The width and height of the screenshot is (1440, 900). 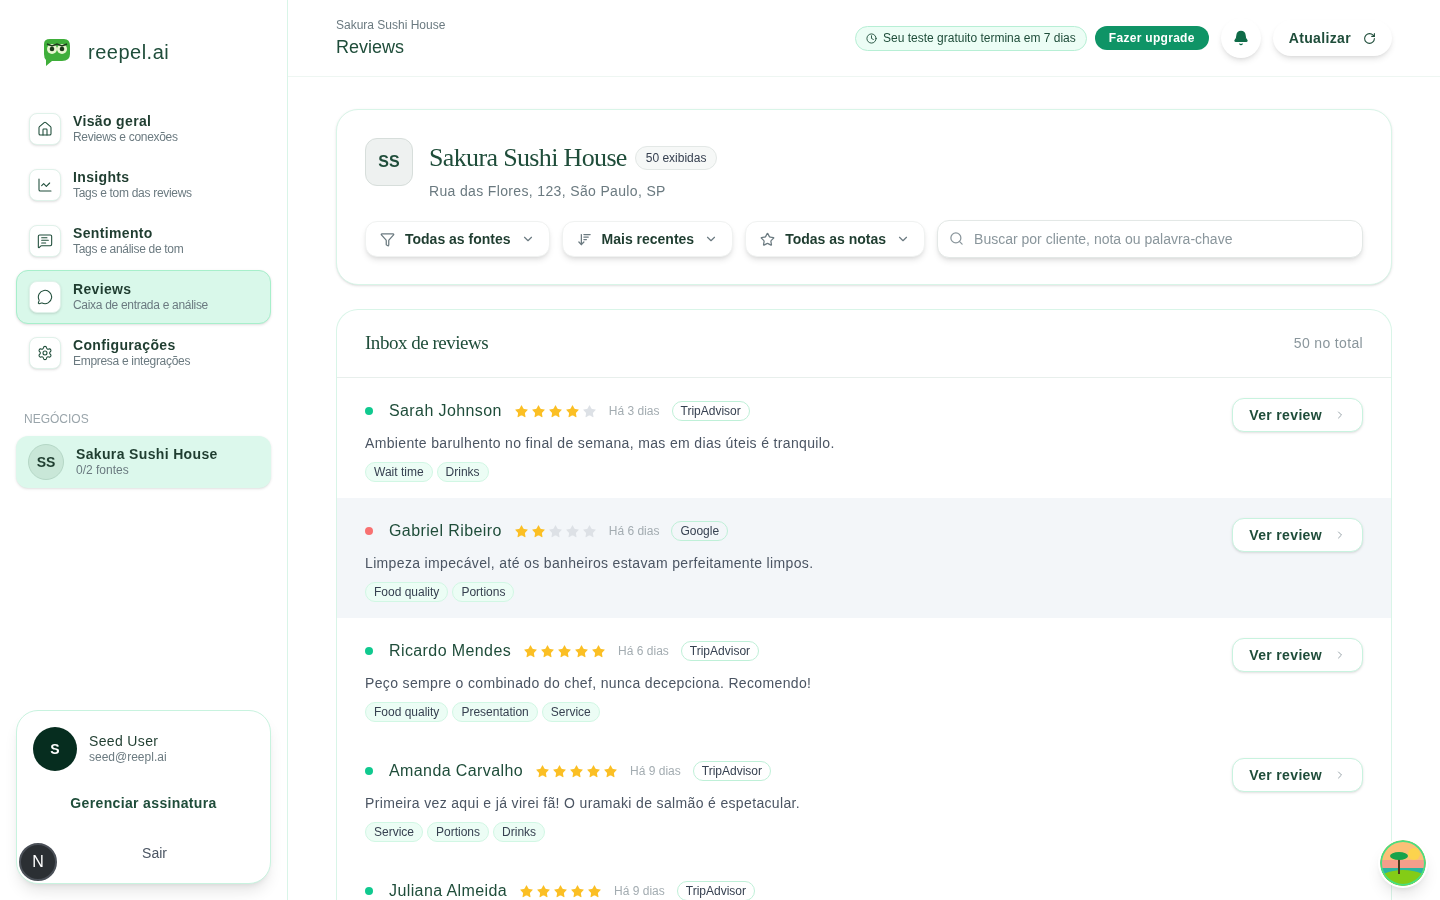 What do you see at coordinates (143, 185) in the screenshot?
I see `nav-item: Insights Tags e tom das reviews` at bounding box center [143, 185].